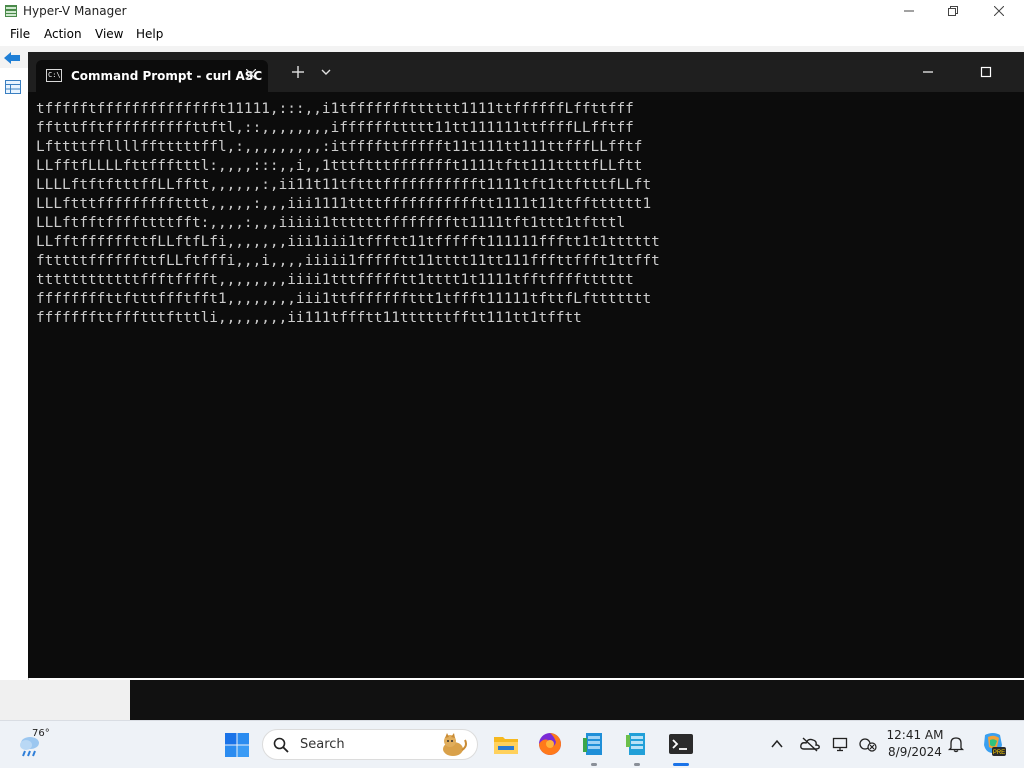 The image size is (1024, 768). Describe the element at coordinates (20, 34) in the screenshot. I see `menu-file: File` at that location.